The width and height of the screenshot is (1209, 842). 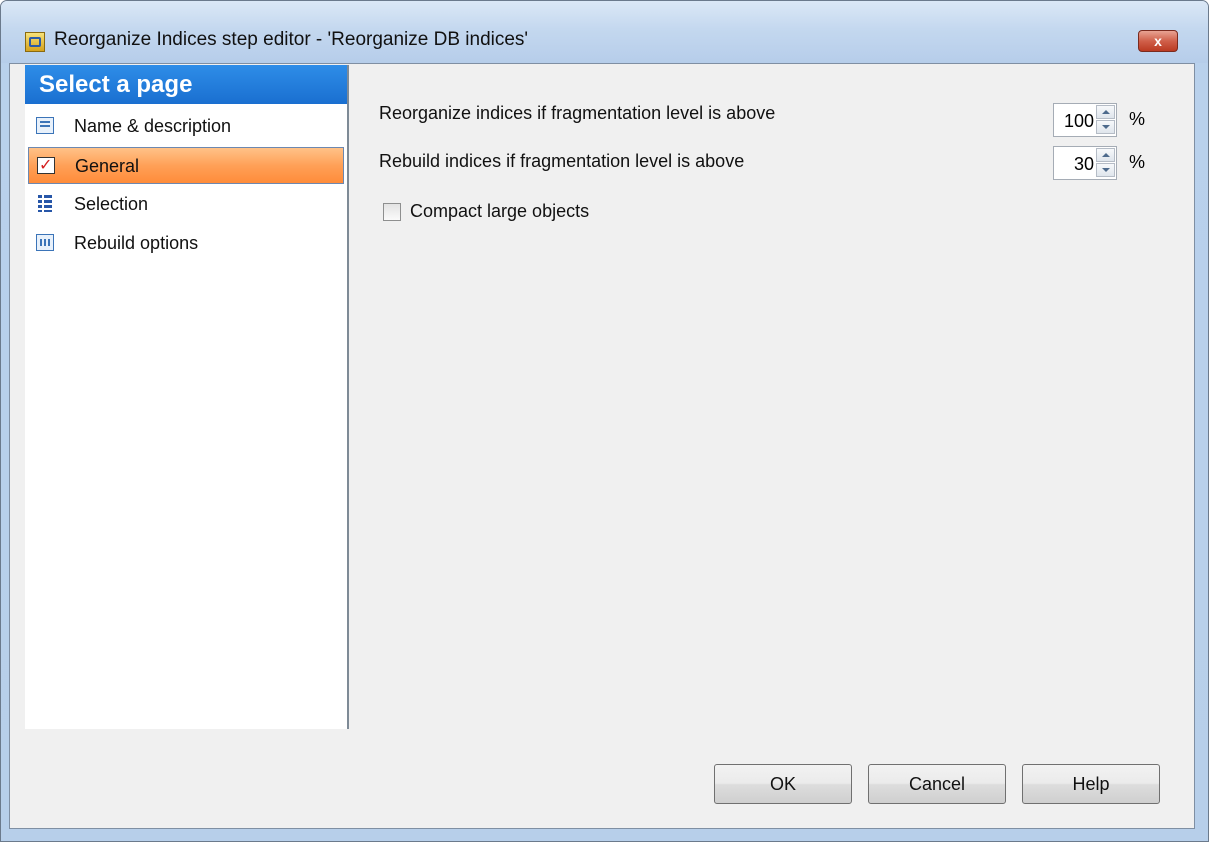 What do you see at coordinates (111, 204) in the screenshot?
I see `sidebar-item-label: Selection` at bounding box center [111, 204].